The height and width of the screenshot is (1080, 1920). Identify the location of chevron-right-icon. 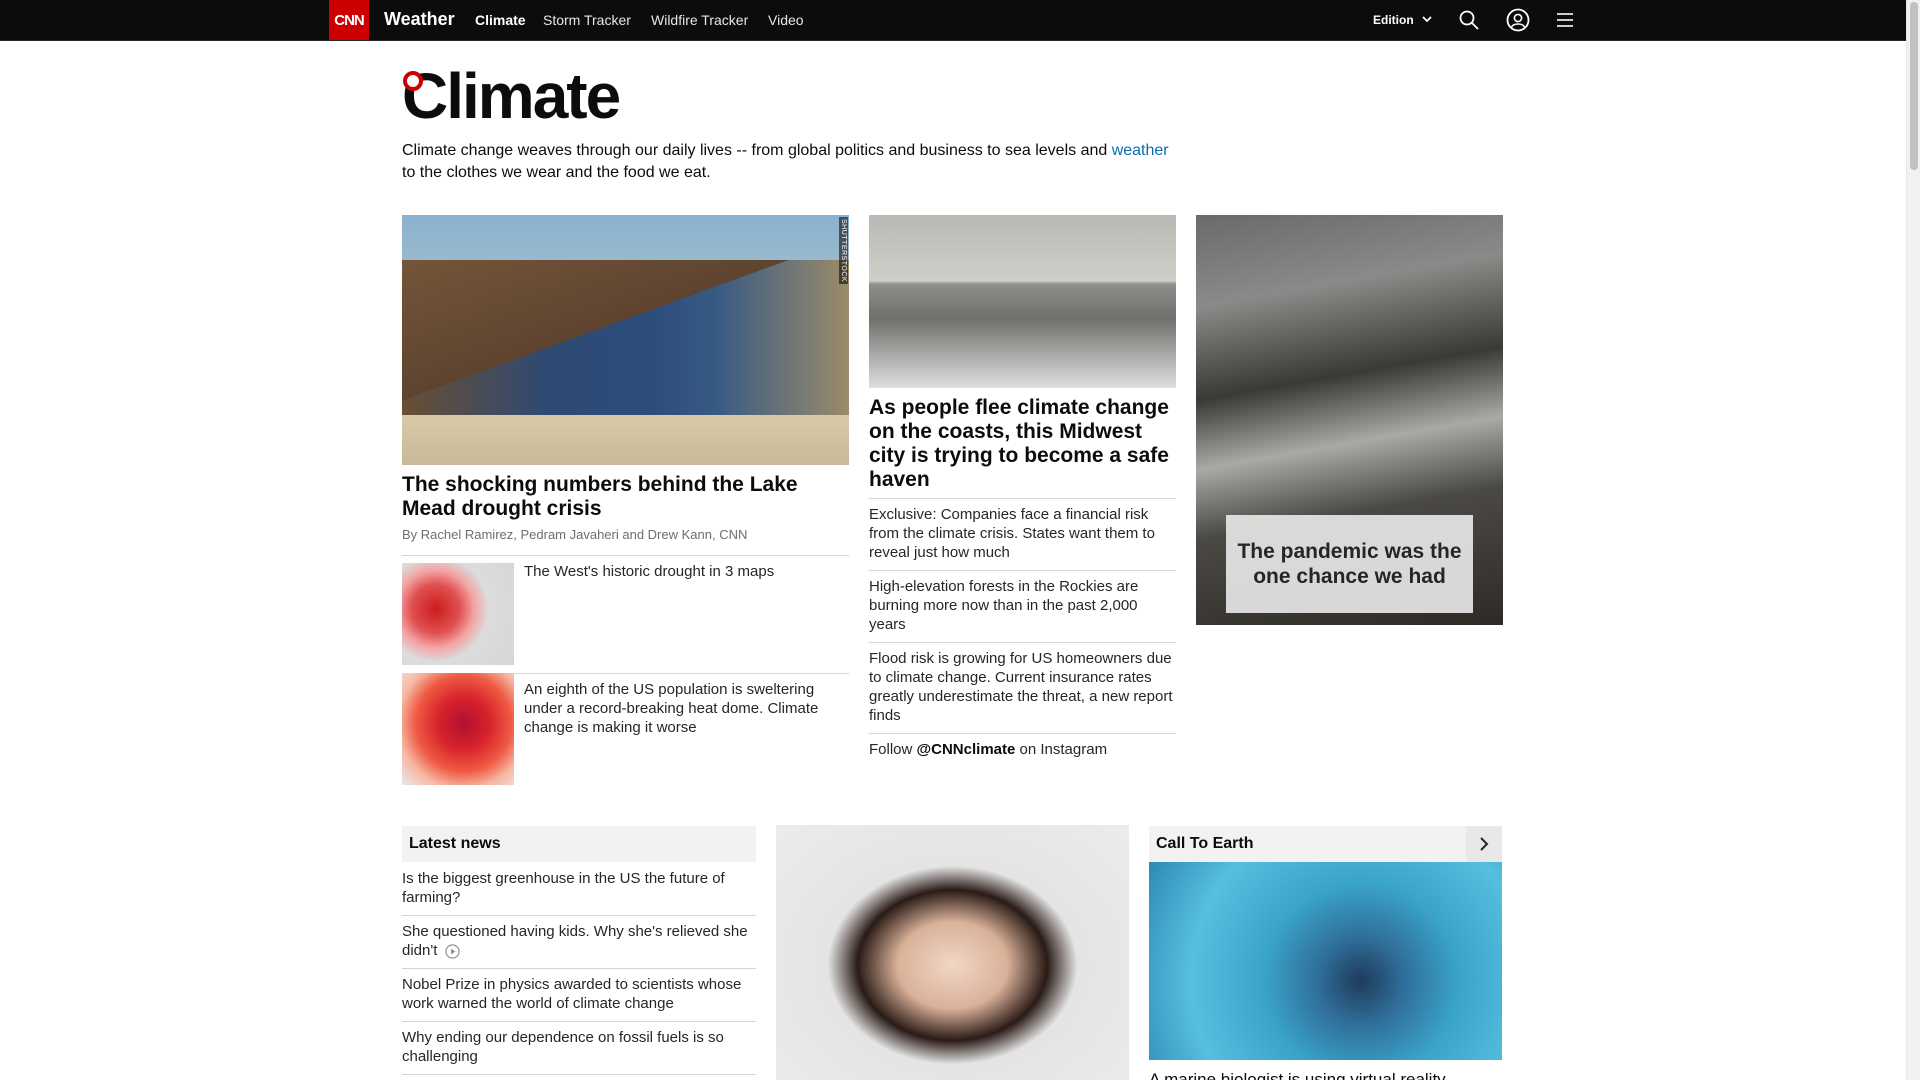
(1484, 844).